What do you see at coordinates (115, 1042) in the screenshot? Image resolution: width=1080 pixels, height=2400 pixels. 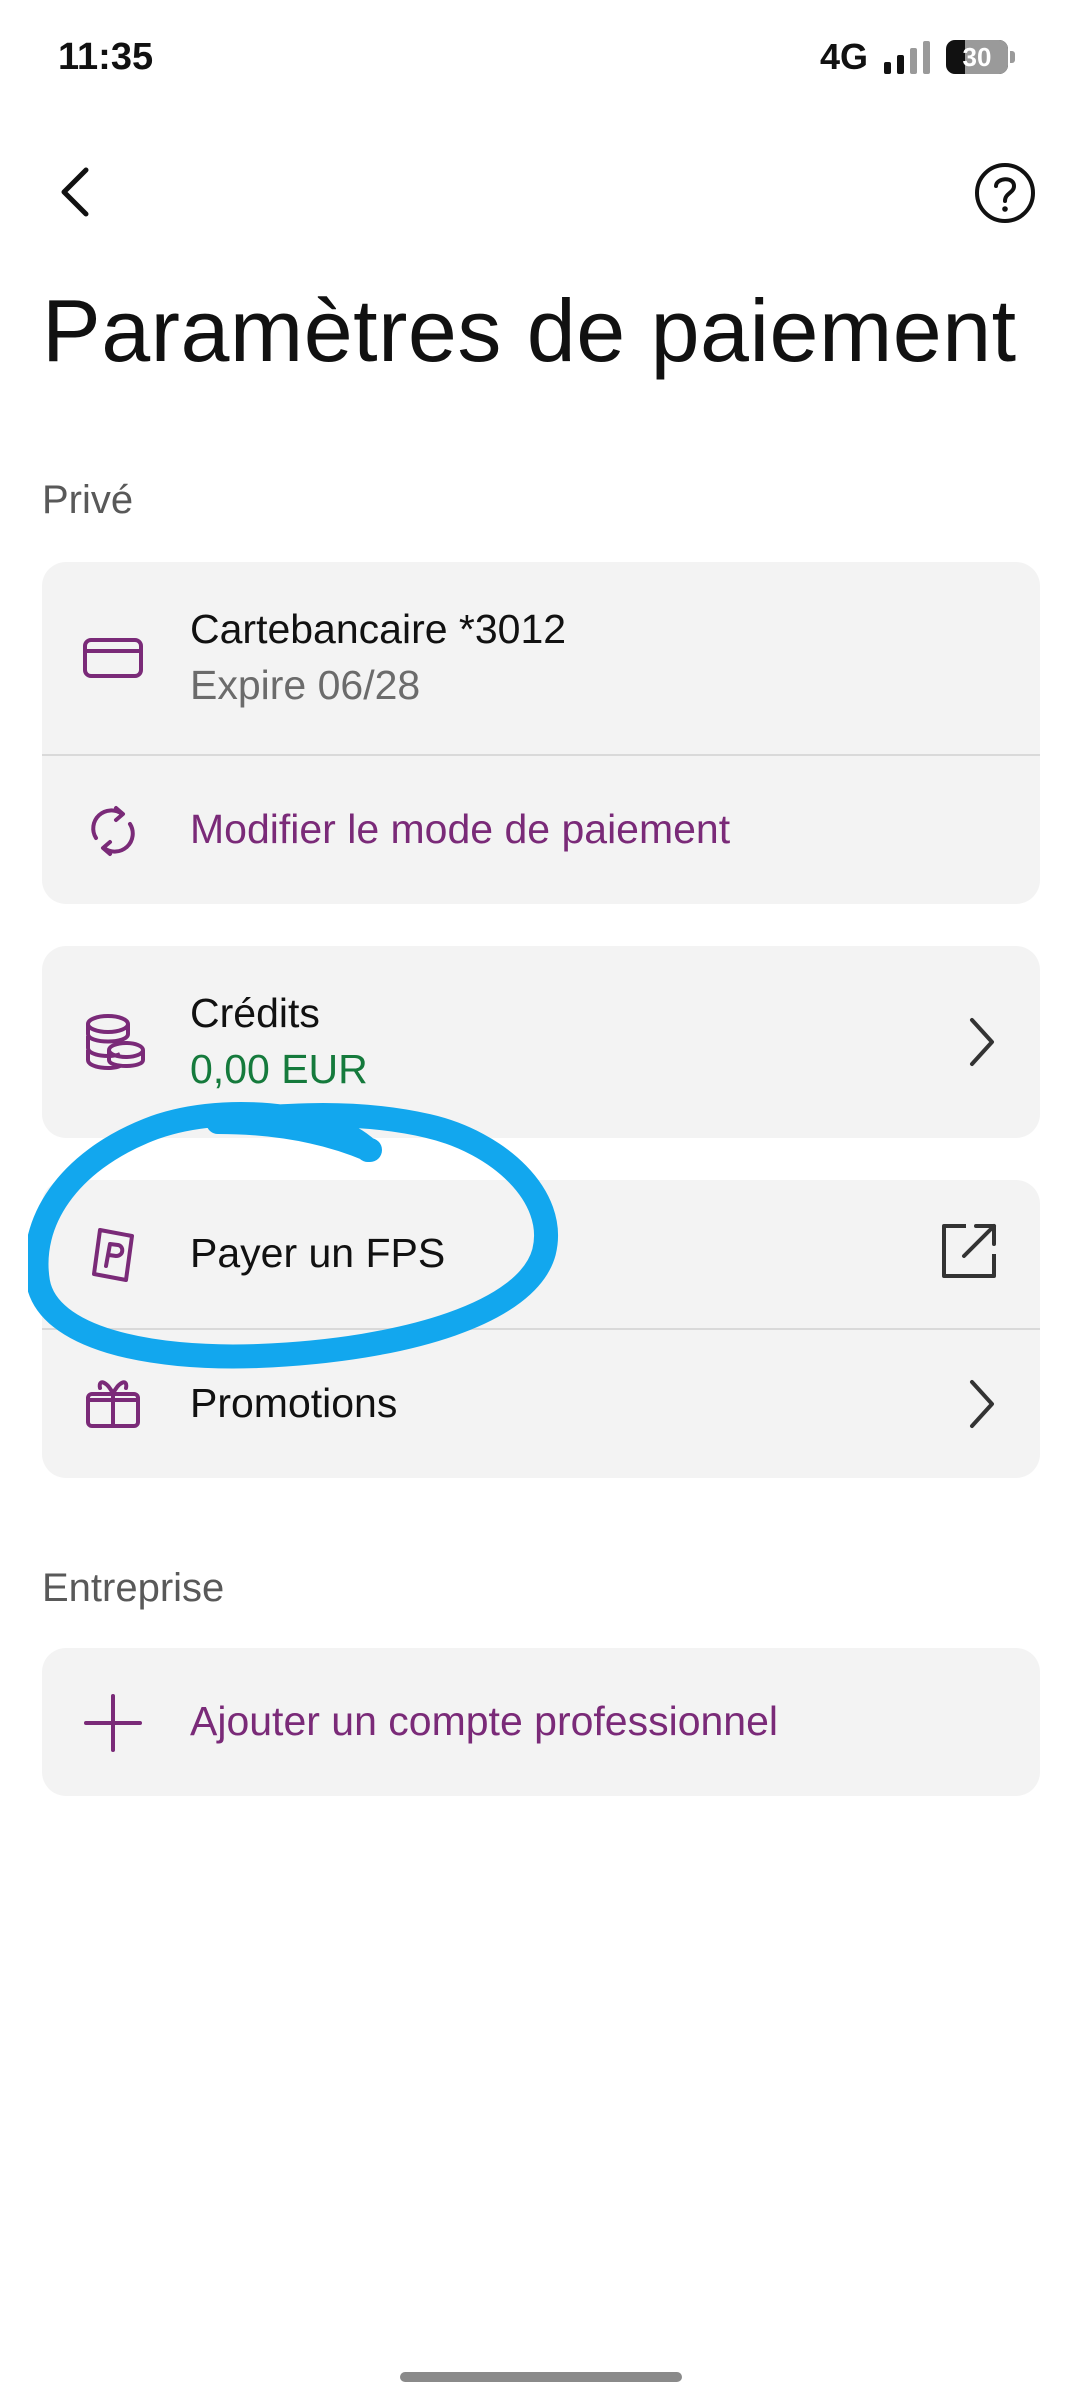 I see `coins-icon` at bounding box center [115, 1042].